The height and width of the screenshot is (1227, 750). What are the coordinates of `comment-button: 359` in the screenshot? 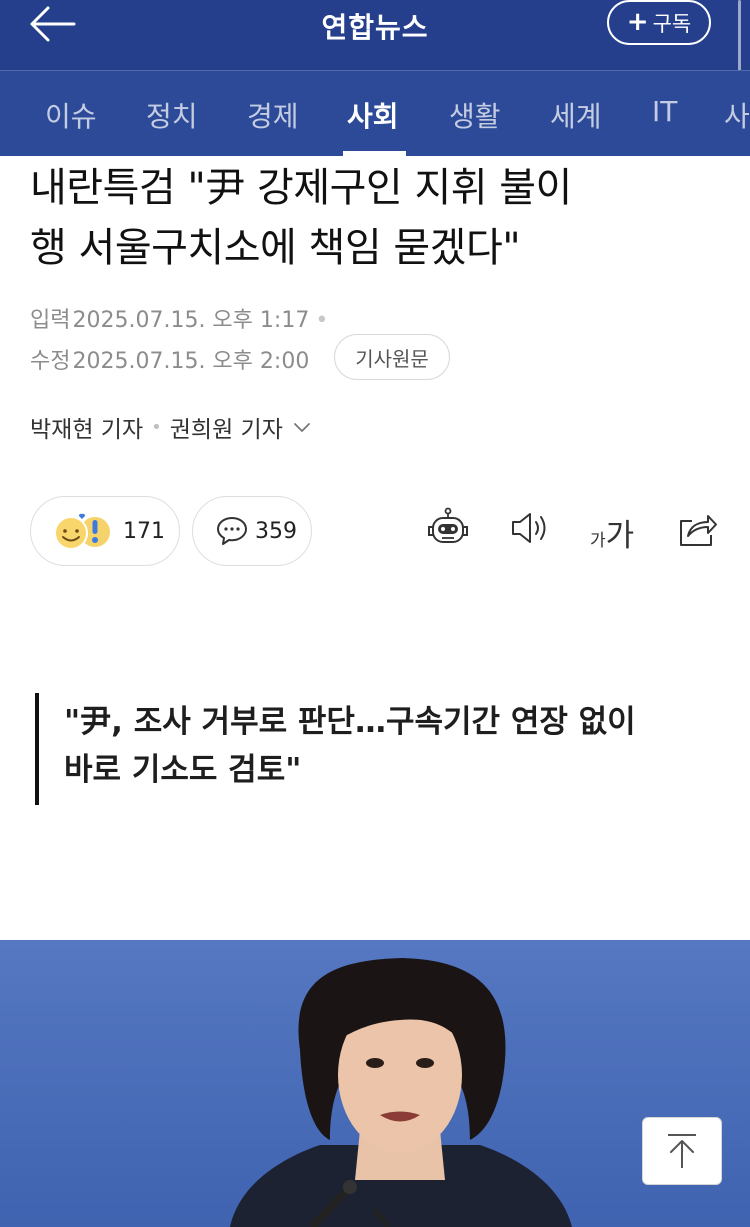 It's located at (252, 531).